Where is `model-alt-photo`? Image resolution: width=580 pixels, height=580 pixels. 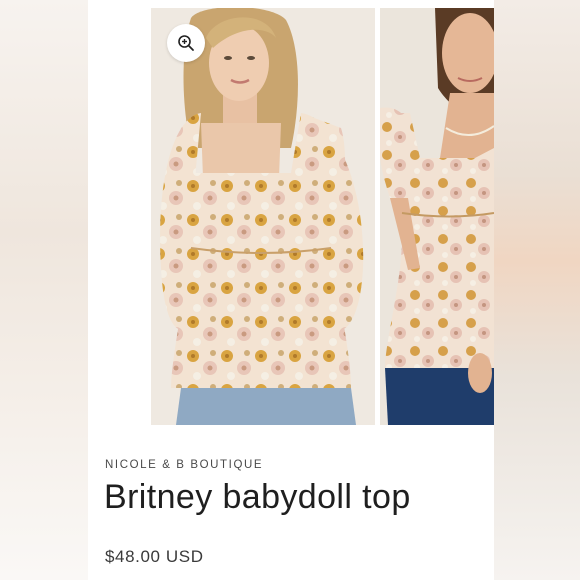
model-alt-photo is located at coordinates (437, 216).